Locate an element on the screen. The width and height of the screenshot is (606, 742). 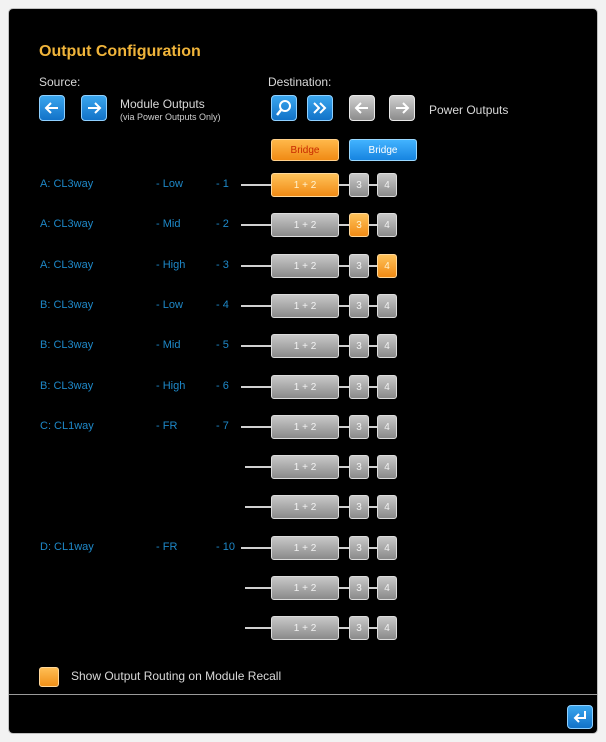
routing-row: 1 + 2 34 is located at coordinates (303, 507).